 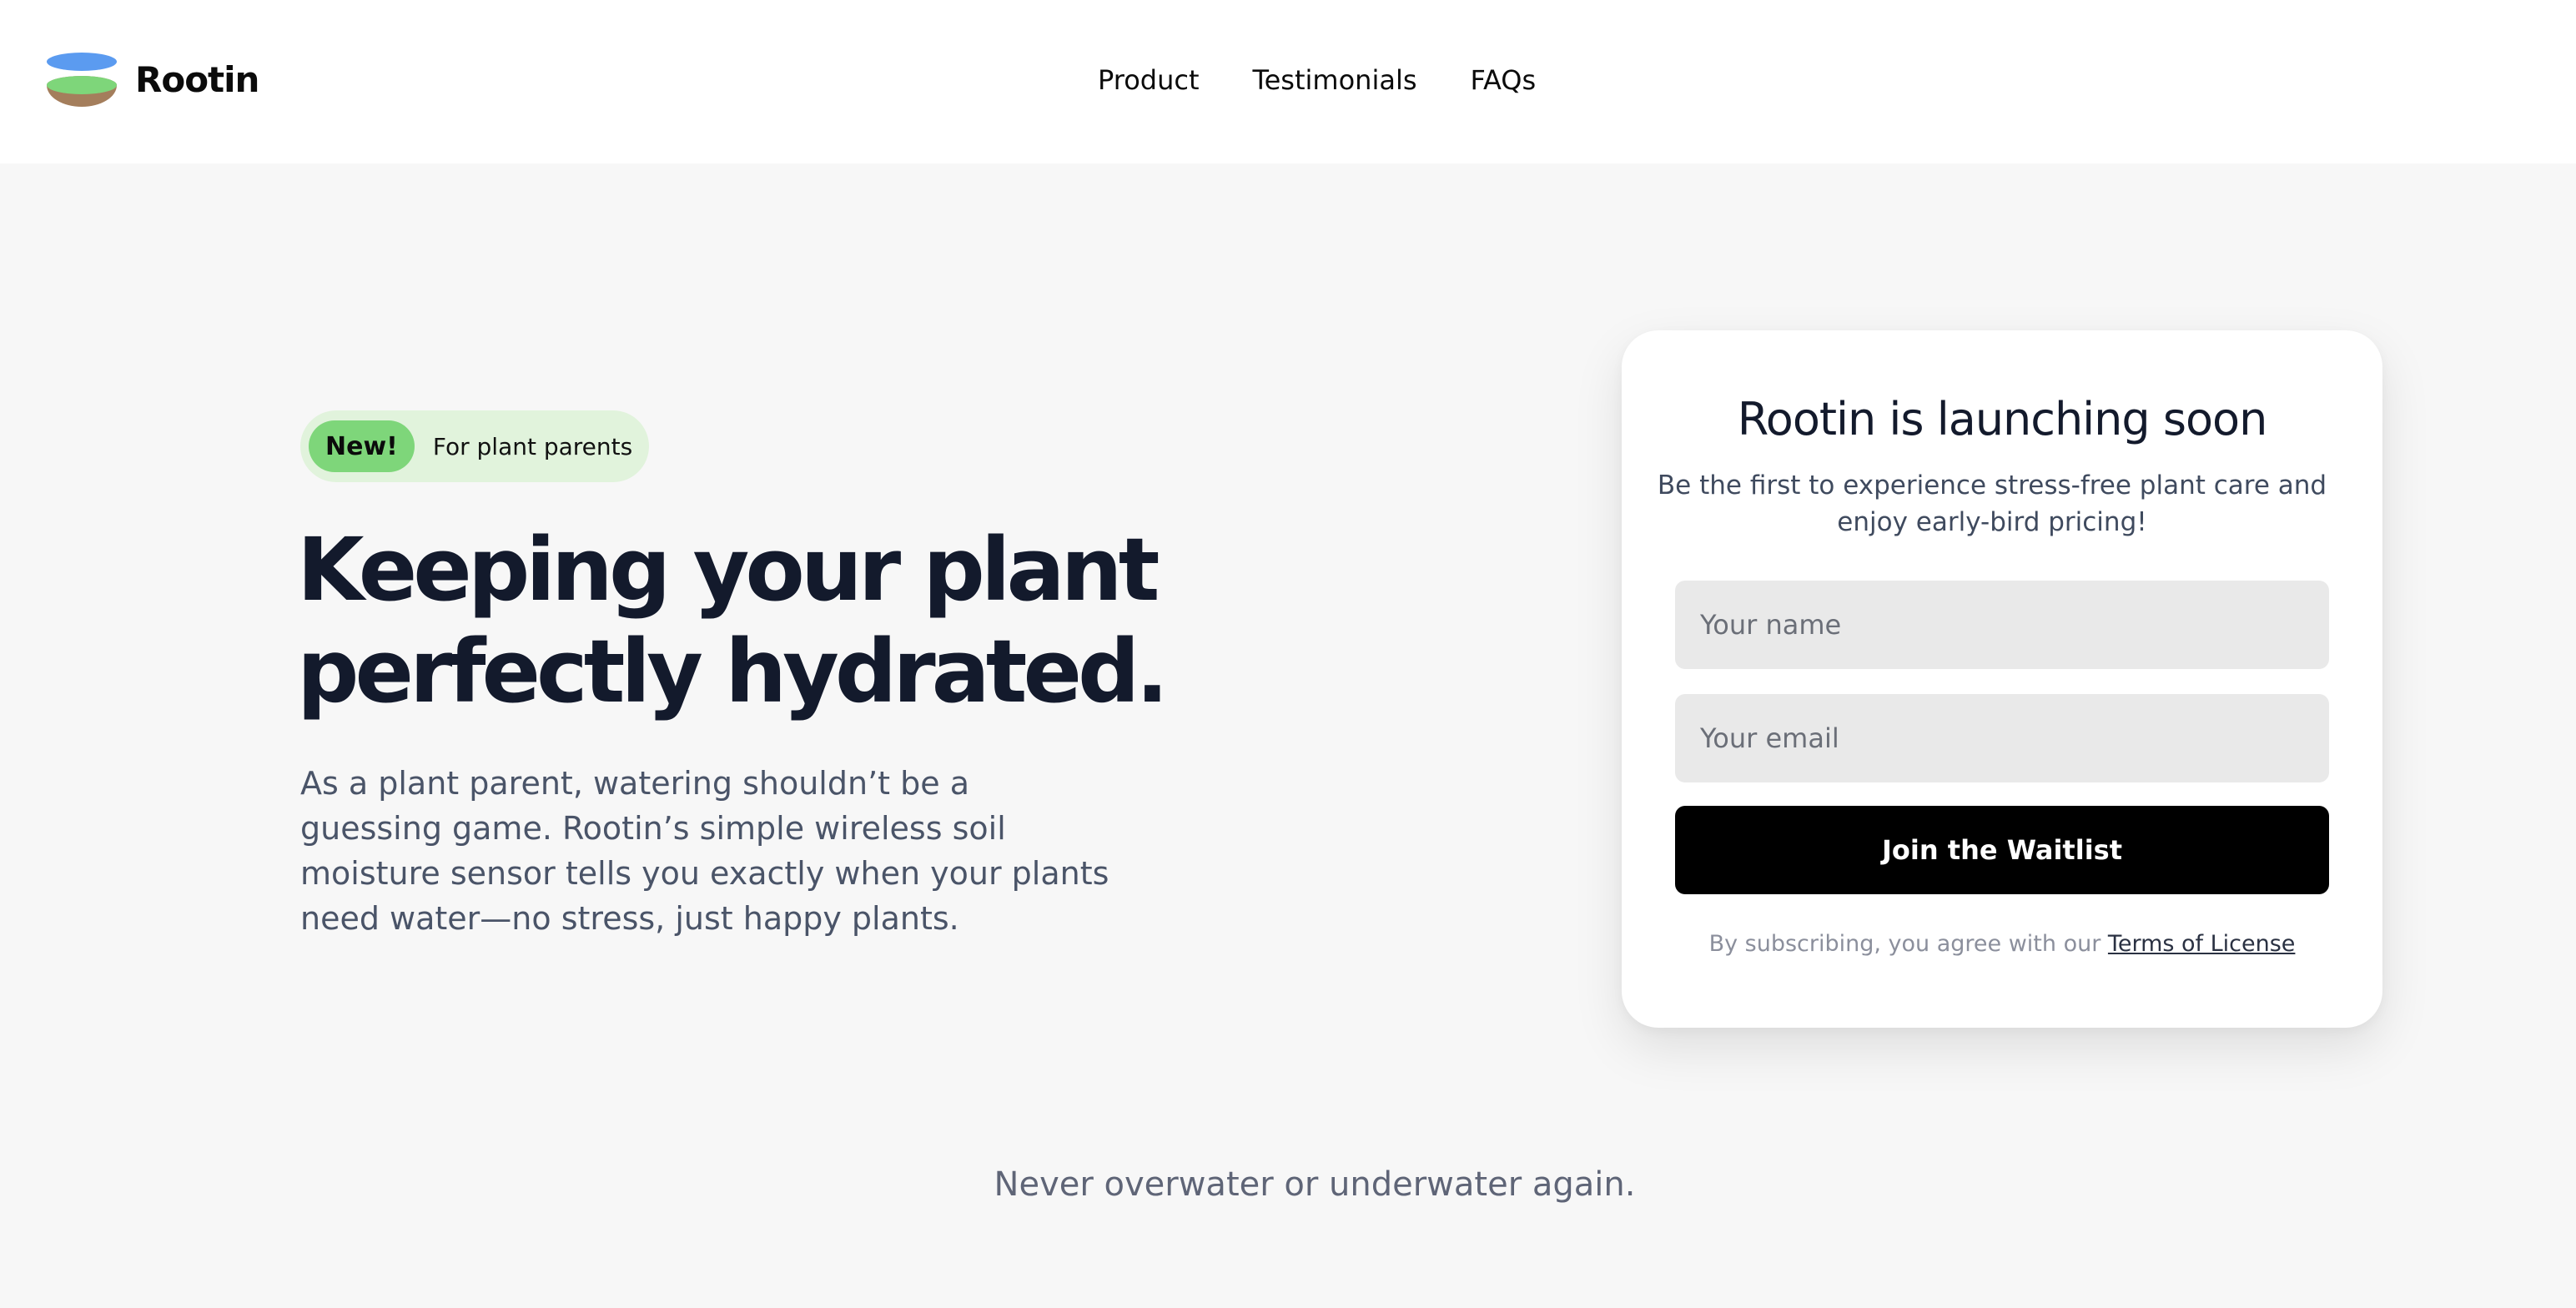 I want to click on tagline-section: Never overwater or underwater again., so click(x=1288, y=1186).